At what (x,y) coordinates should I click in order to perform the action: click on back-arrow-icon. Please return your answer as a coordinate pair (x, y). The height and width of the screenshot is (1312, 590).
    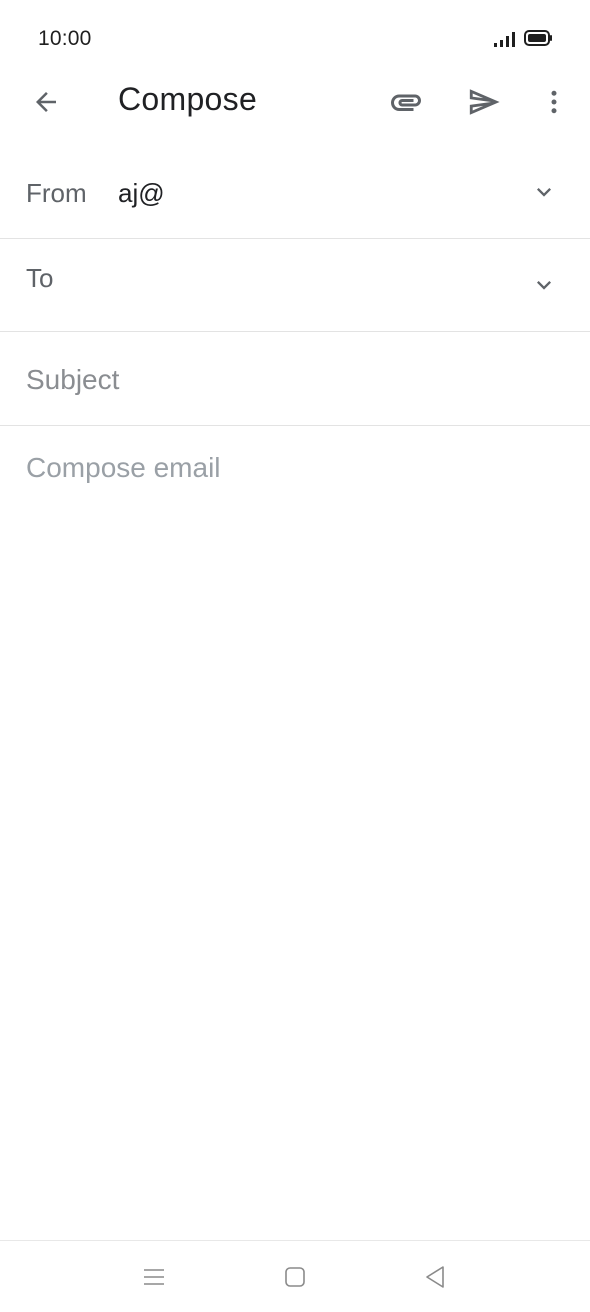
    Looking at the image, I should click on (46, 102).